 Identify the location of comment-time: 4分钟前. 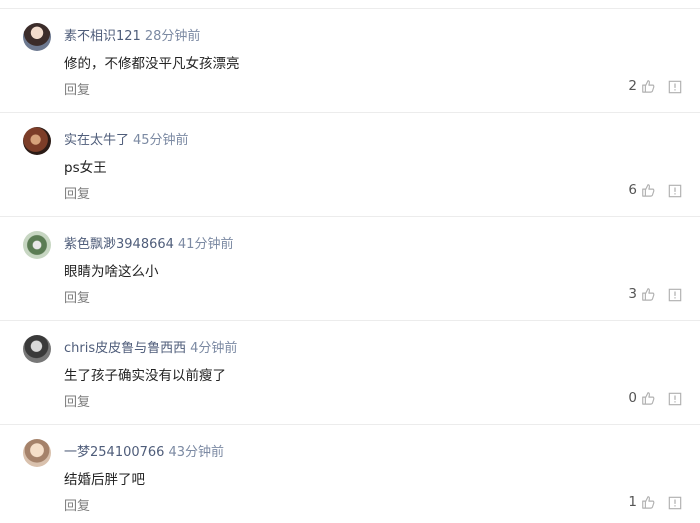
(214, 348).